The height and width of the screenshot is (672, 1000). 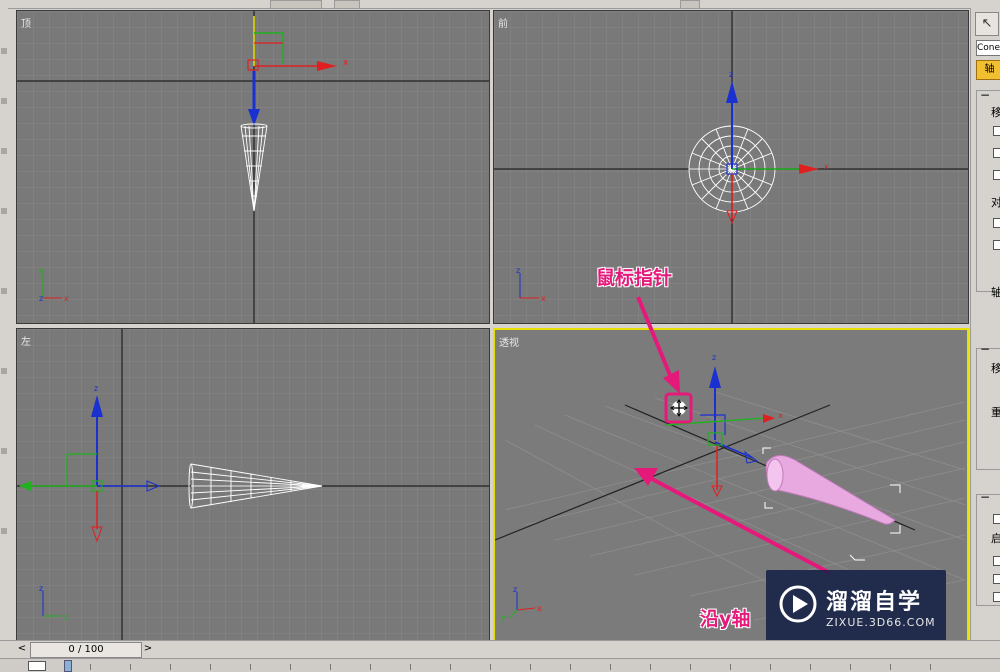 What do you see at coordinates (985, 324) in the screenshot?
I see `command-panel: ↖ Cone 轴 − 移 对 轴 − 移 重 − 启` at bounding box center [985, 324].